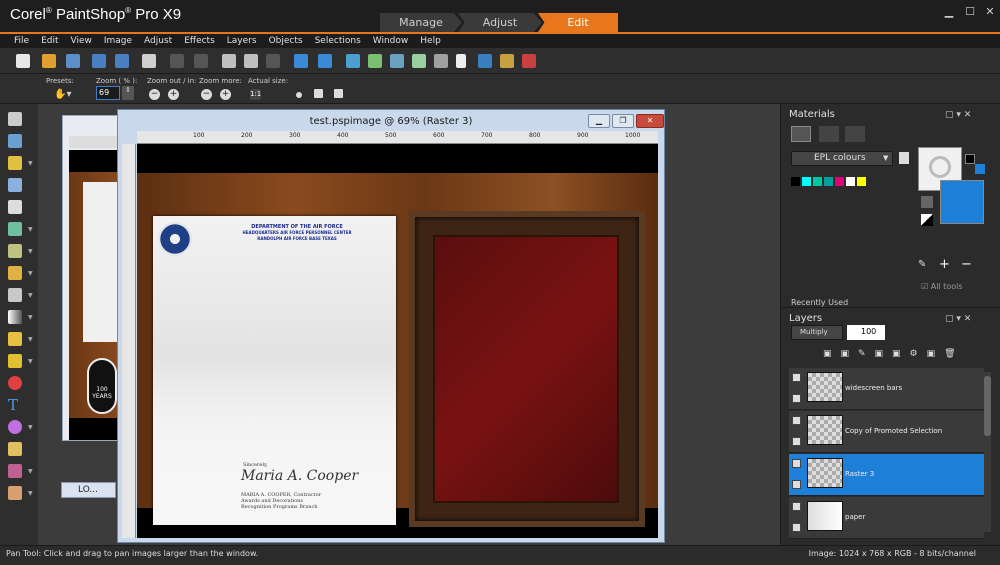 The width and height of the screenshot is (1000, 565). I want to click on edit-icon: ✎, so click(922, 264).